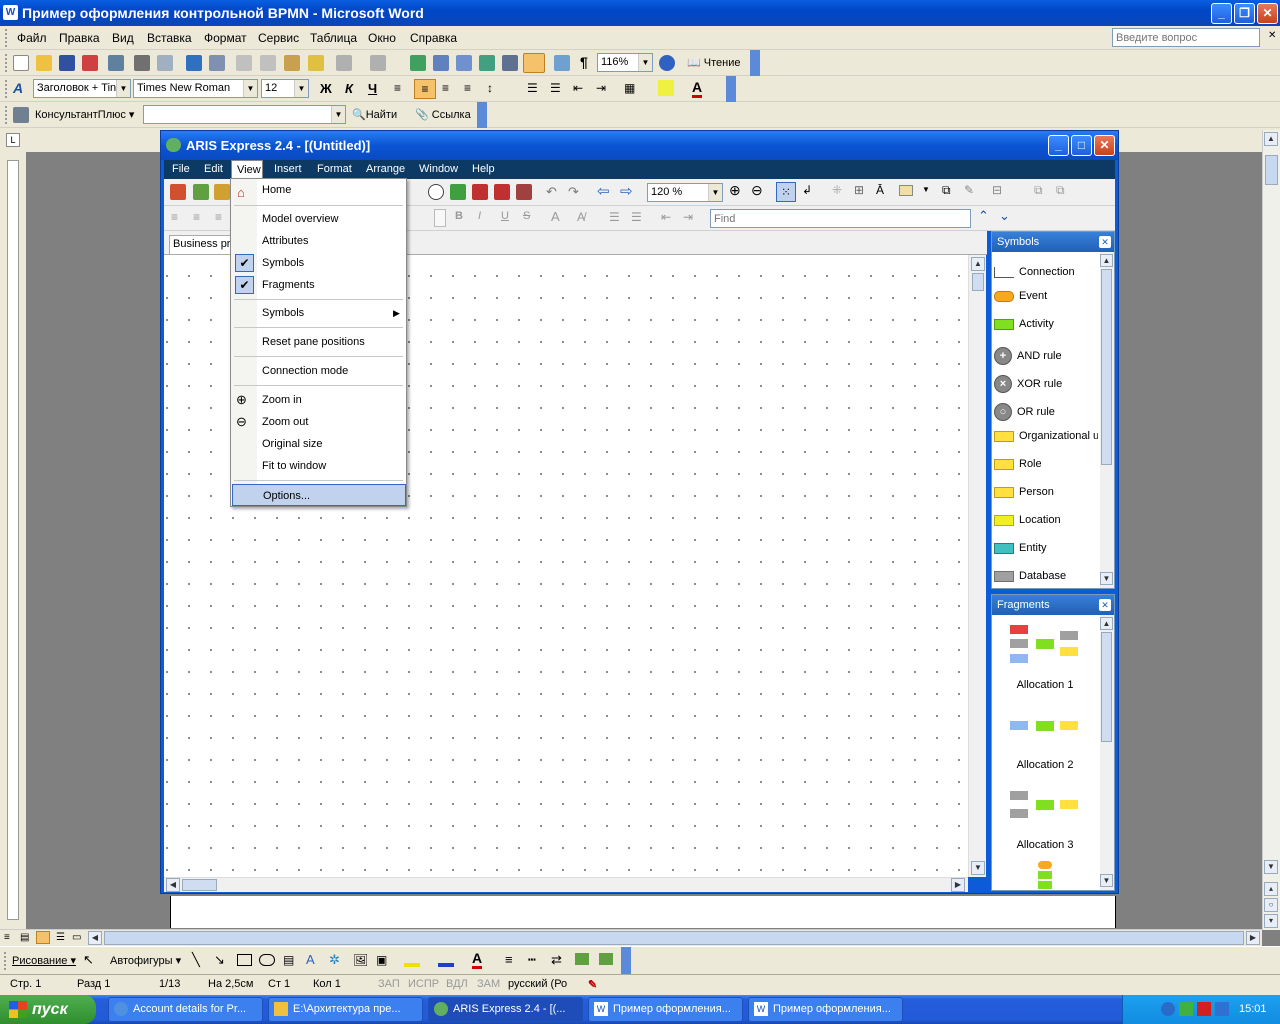  Describe the element at coordinates (67, 63) in the screenshot. I see `save-icon` at that location.